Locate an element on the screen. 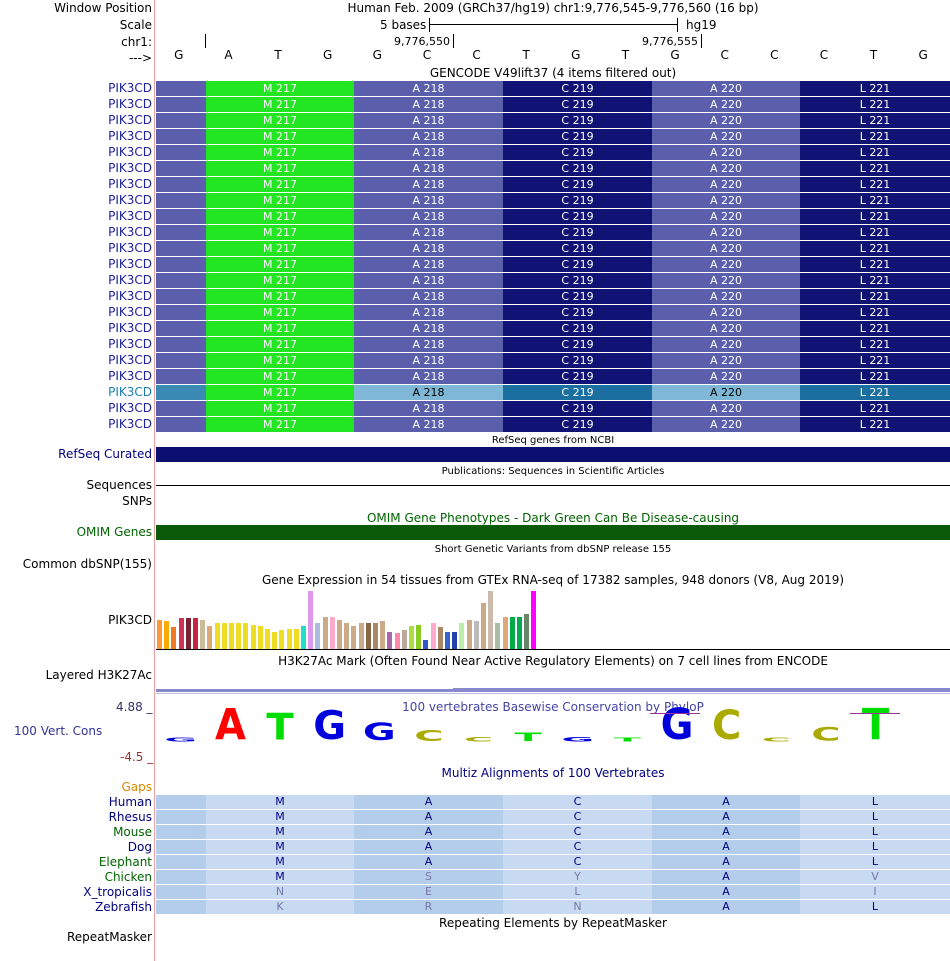 This screenshot has width=950, height=961. omim-label: OMIM Genes is located at coordinates (114, 532).